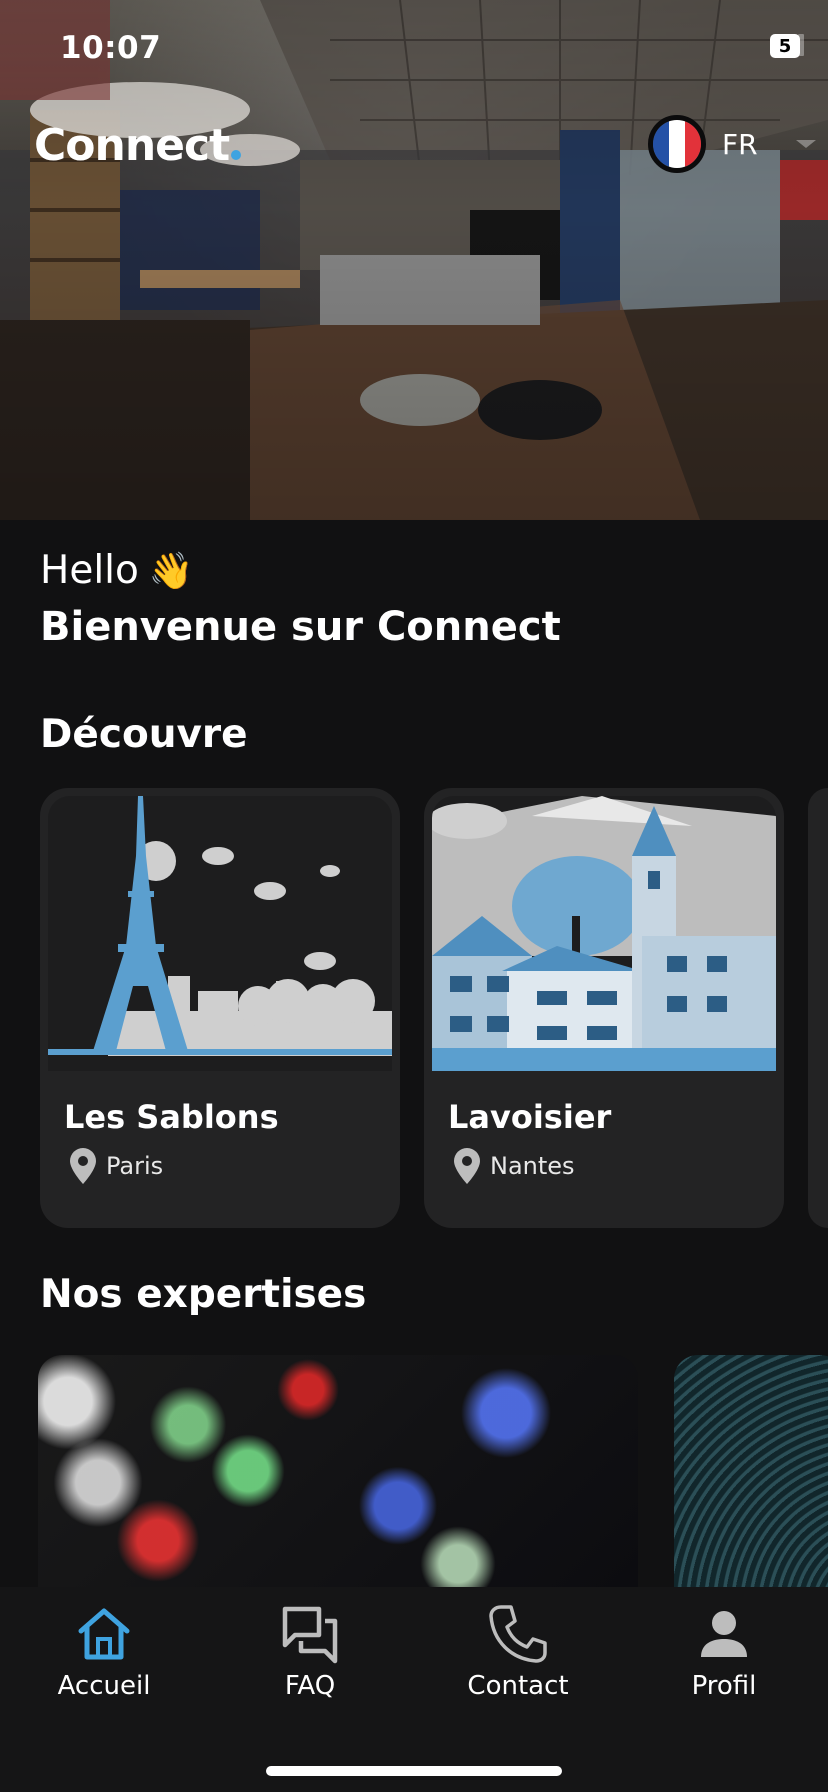 The height and width of the screenshot is (1792, 828). I want to click on language-label: FR, so click(740, 144).